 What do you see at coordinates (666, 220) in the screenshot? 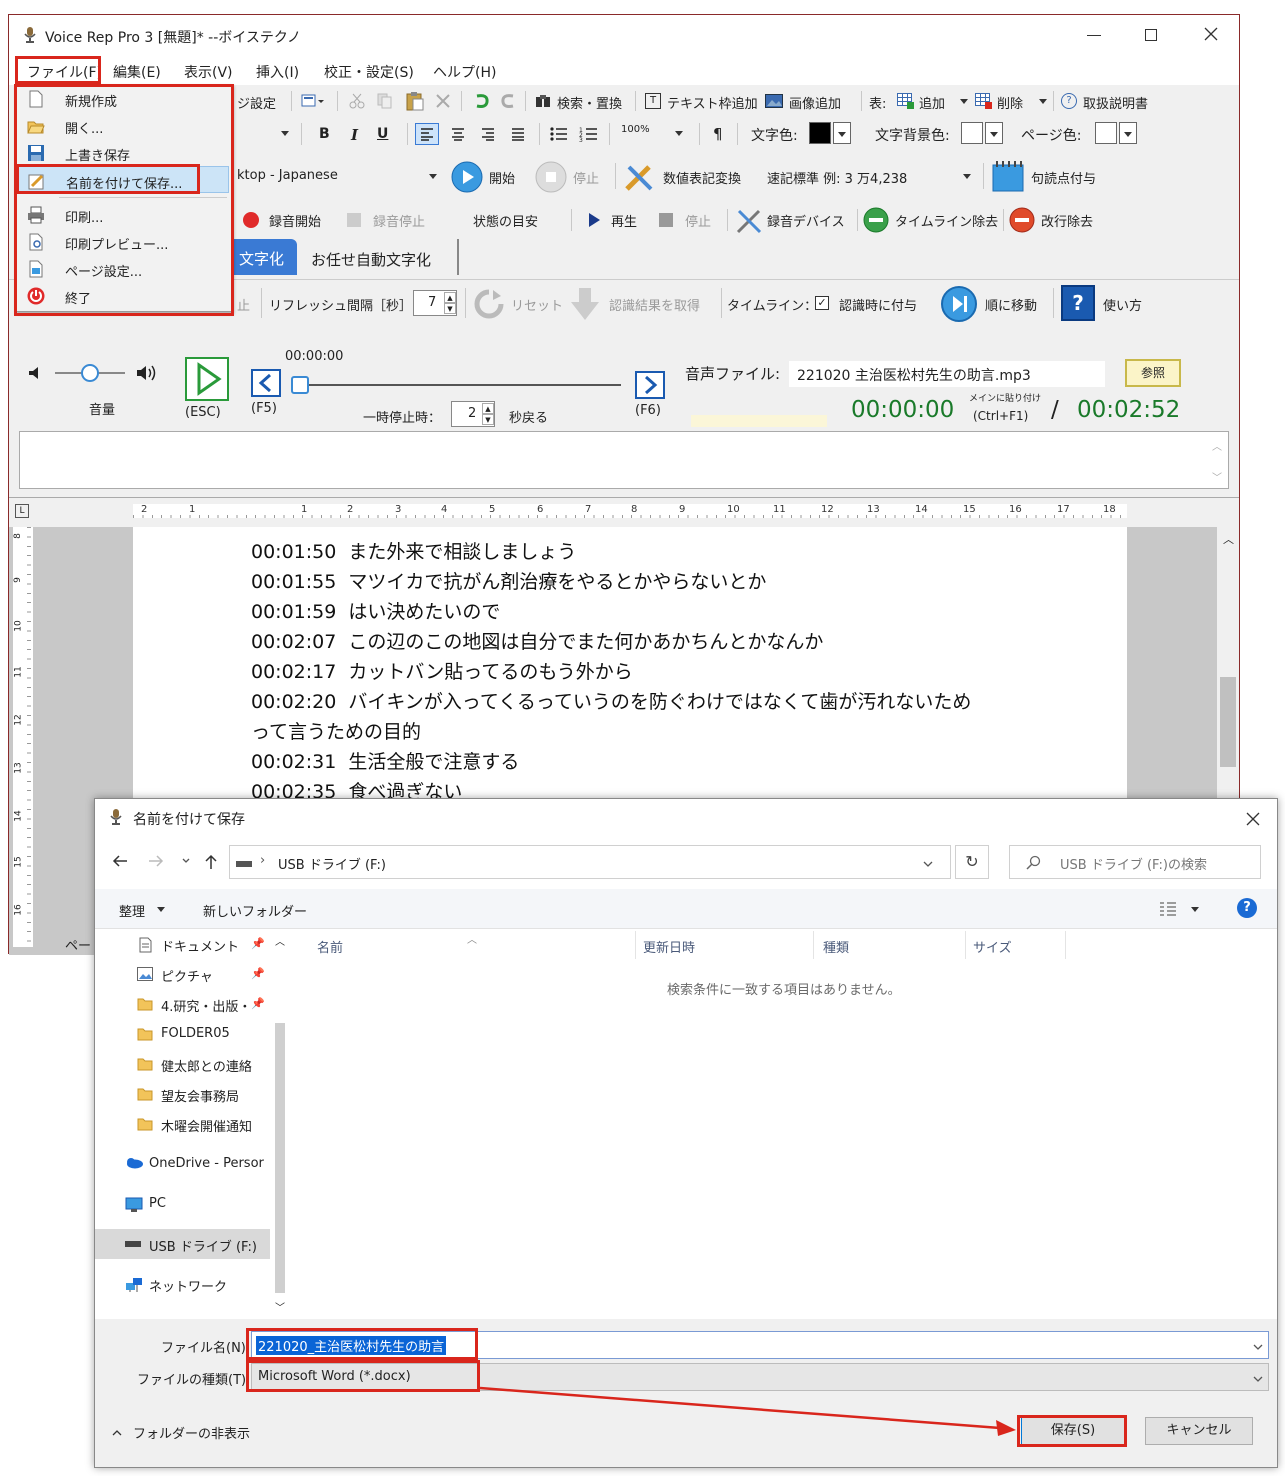
I see `stop-square-icon` at bounding box center [666, 220].